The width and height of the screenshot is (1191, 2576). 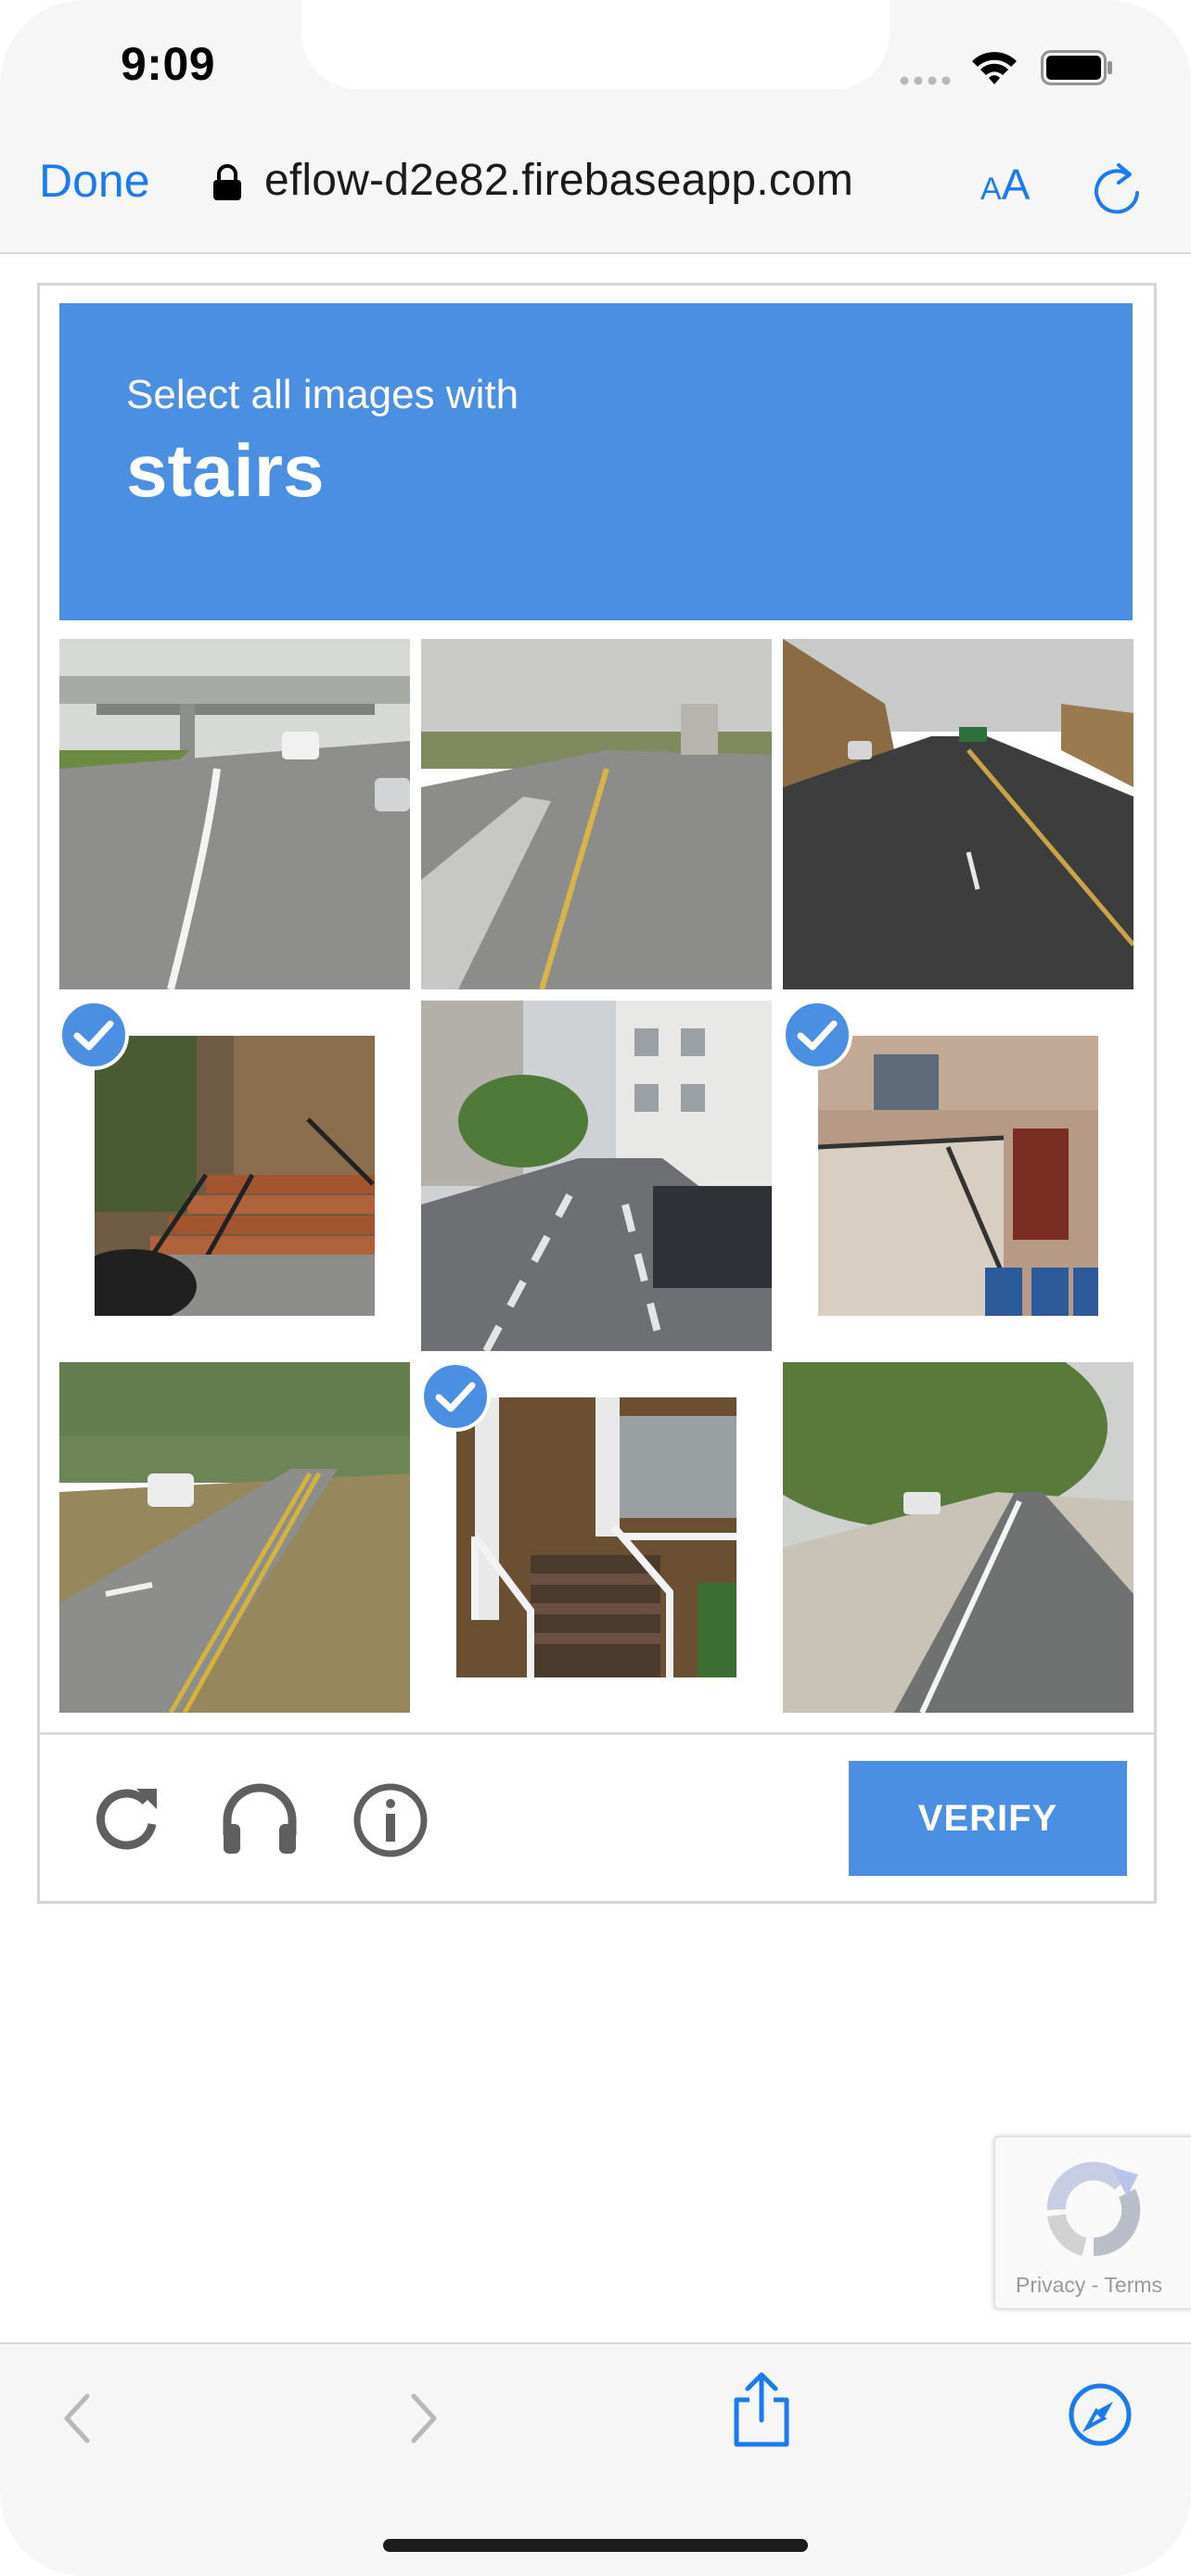 I want to click on wifi-icon, so click(x=995, y=68).